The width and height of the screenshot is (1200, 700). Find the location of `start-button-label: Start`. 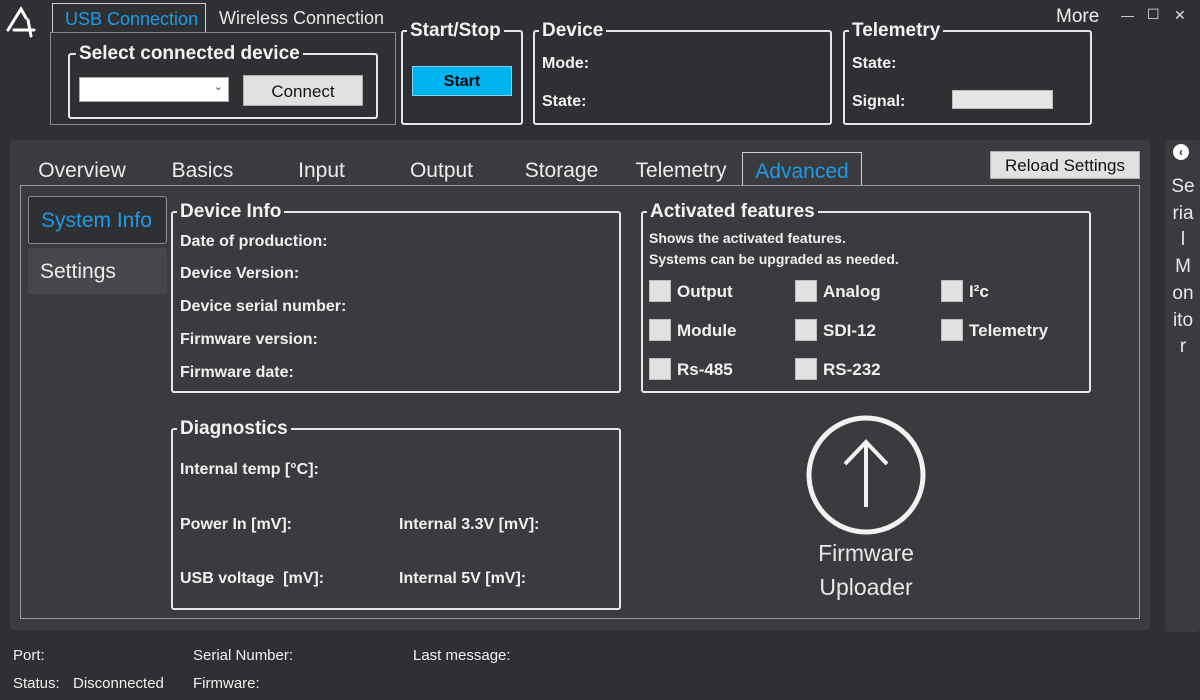

start-button-label: Start is located at coordinates (462, 81).